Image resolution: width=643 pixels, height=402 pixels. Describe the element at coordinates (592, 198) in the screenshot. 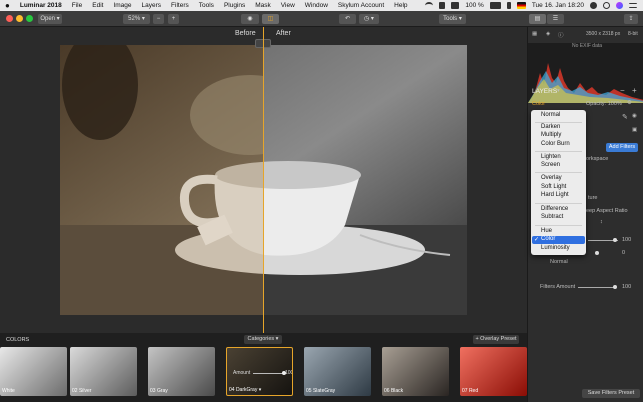

I see `texture-field: ture` at that location.